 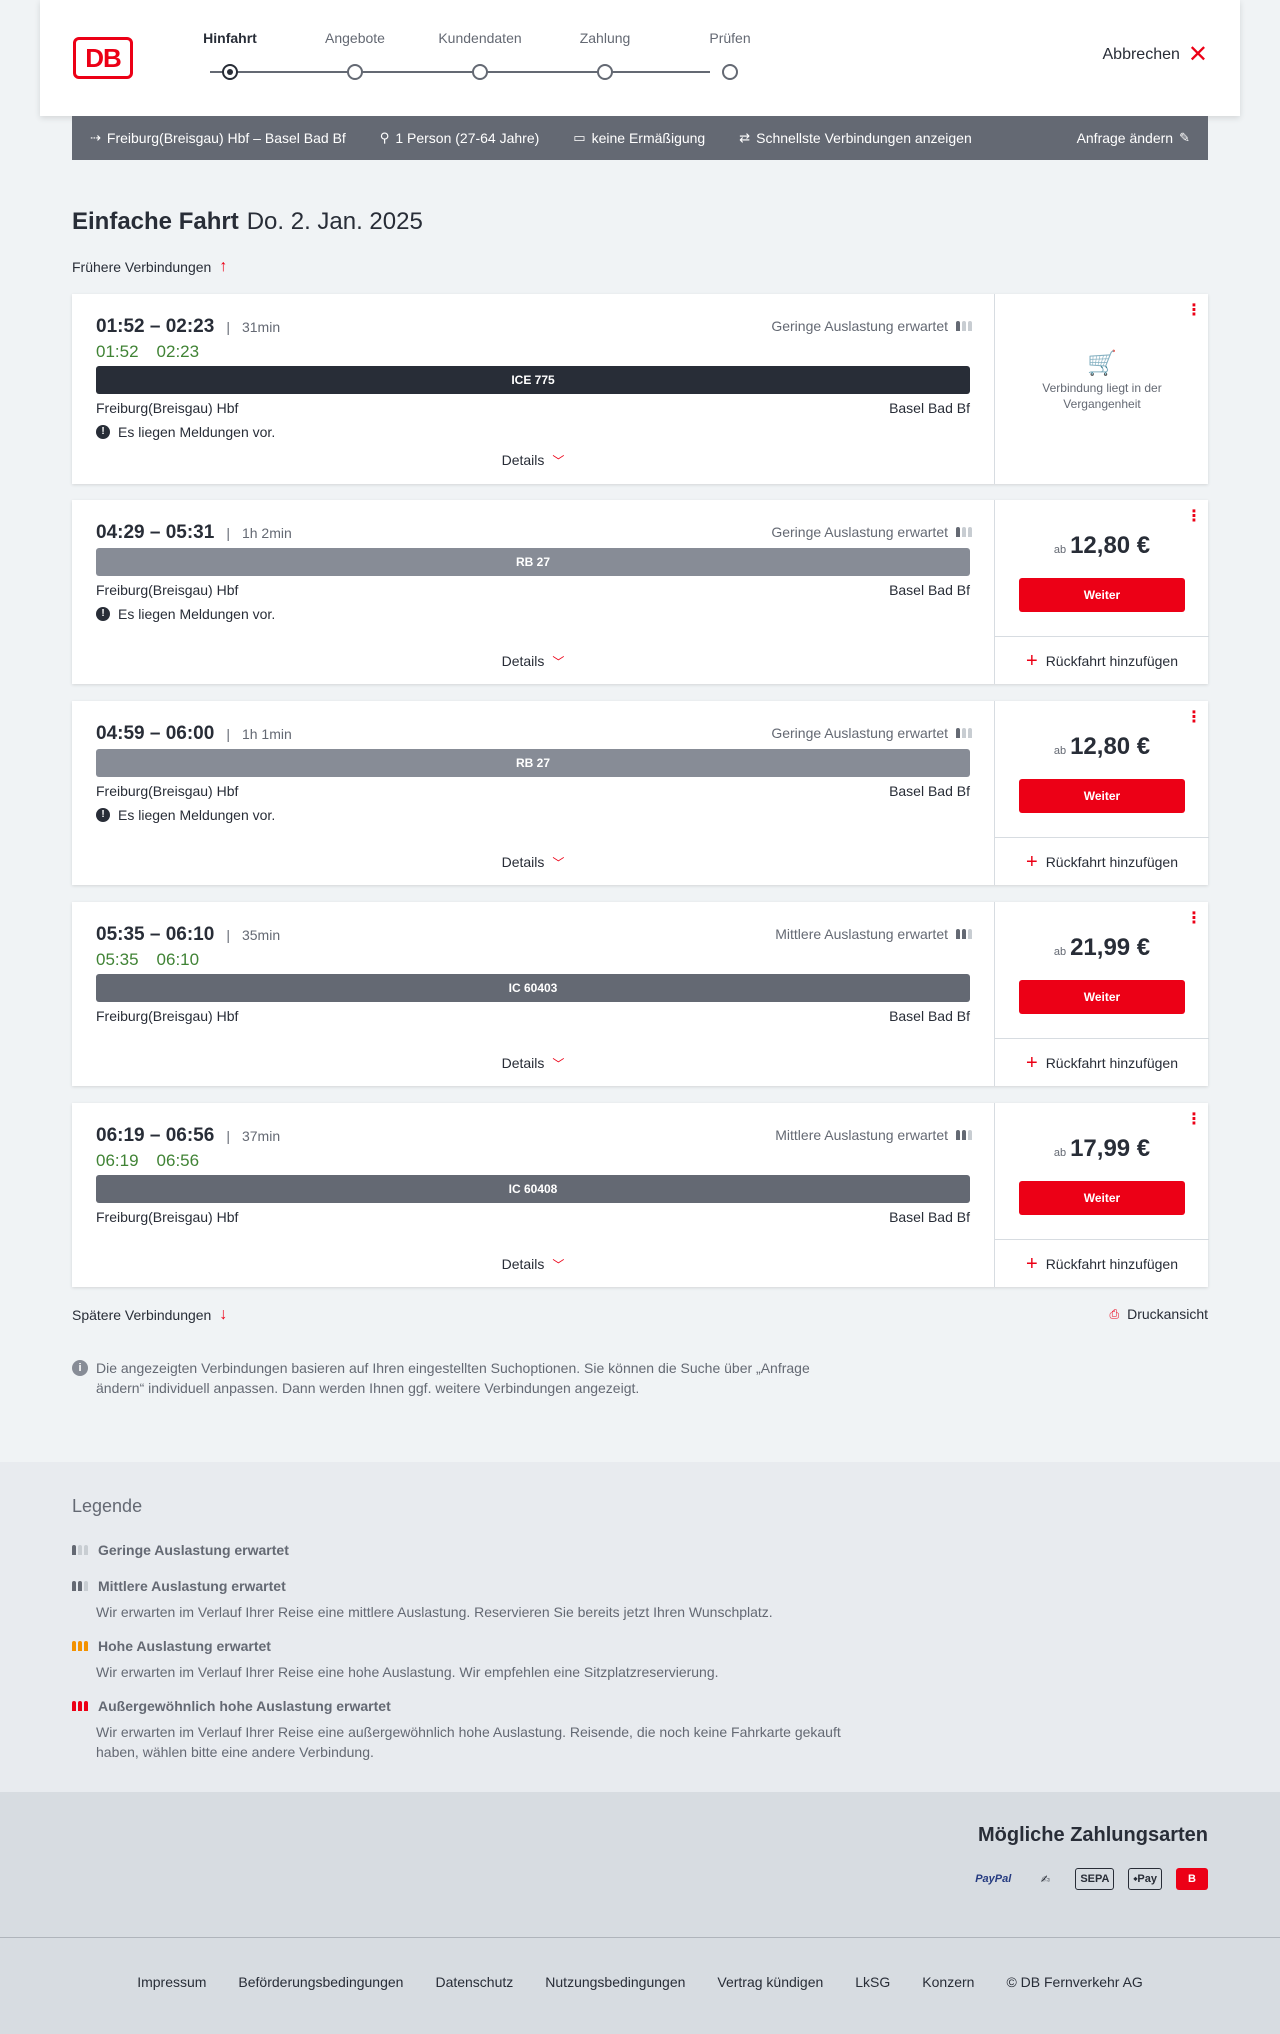 I want to click on legend-item-title: Außergewöhnlich hohe Auslastung erwartet, so click(x=244, y=1706).